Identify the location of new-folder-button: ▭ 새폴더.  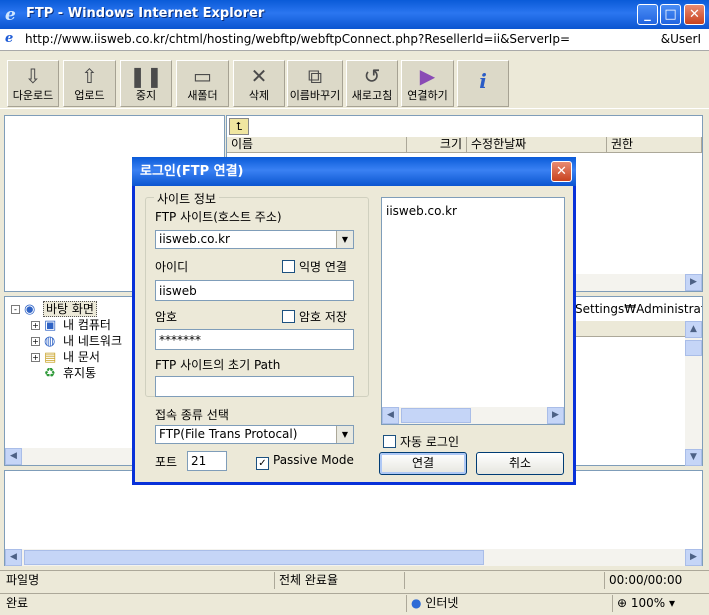
(202, 83).